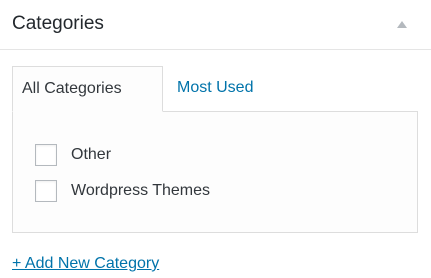  Describe the element at coordinates (58, 23) in the screenshot. I see `panel-title: Categories` at that location.